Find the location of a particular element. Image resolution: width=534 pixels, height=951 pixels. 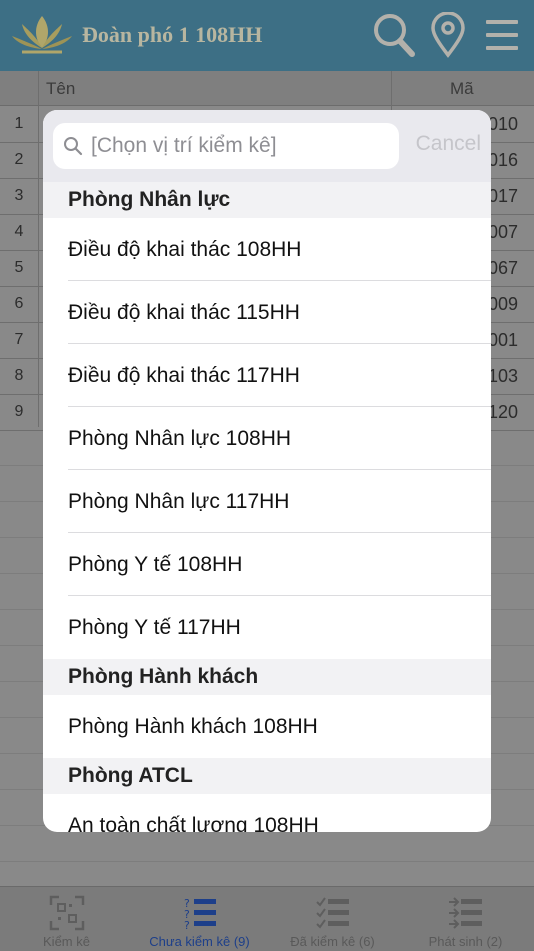

row-code: 010 is located at coordinates (502, 124).